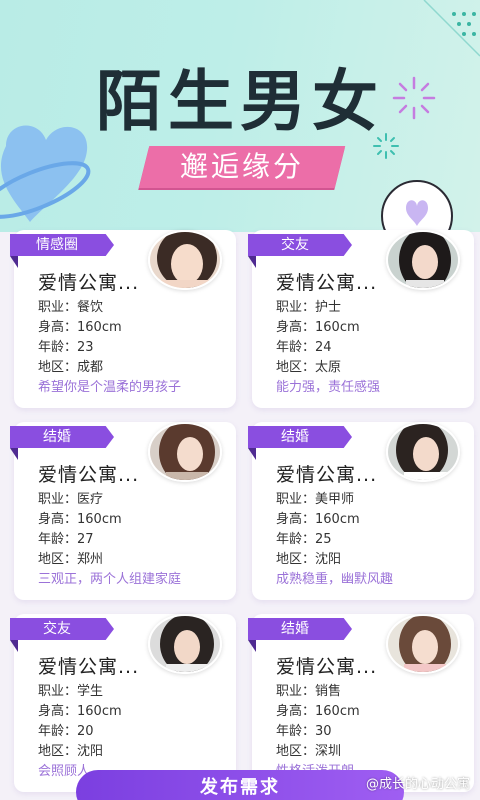 This screenshot has height=800, width=480. I want to click on profile-area: 地区：太原, so click(309, 367).